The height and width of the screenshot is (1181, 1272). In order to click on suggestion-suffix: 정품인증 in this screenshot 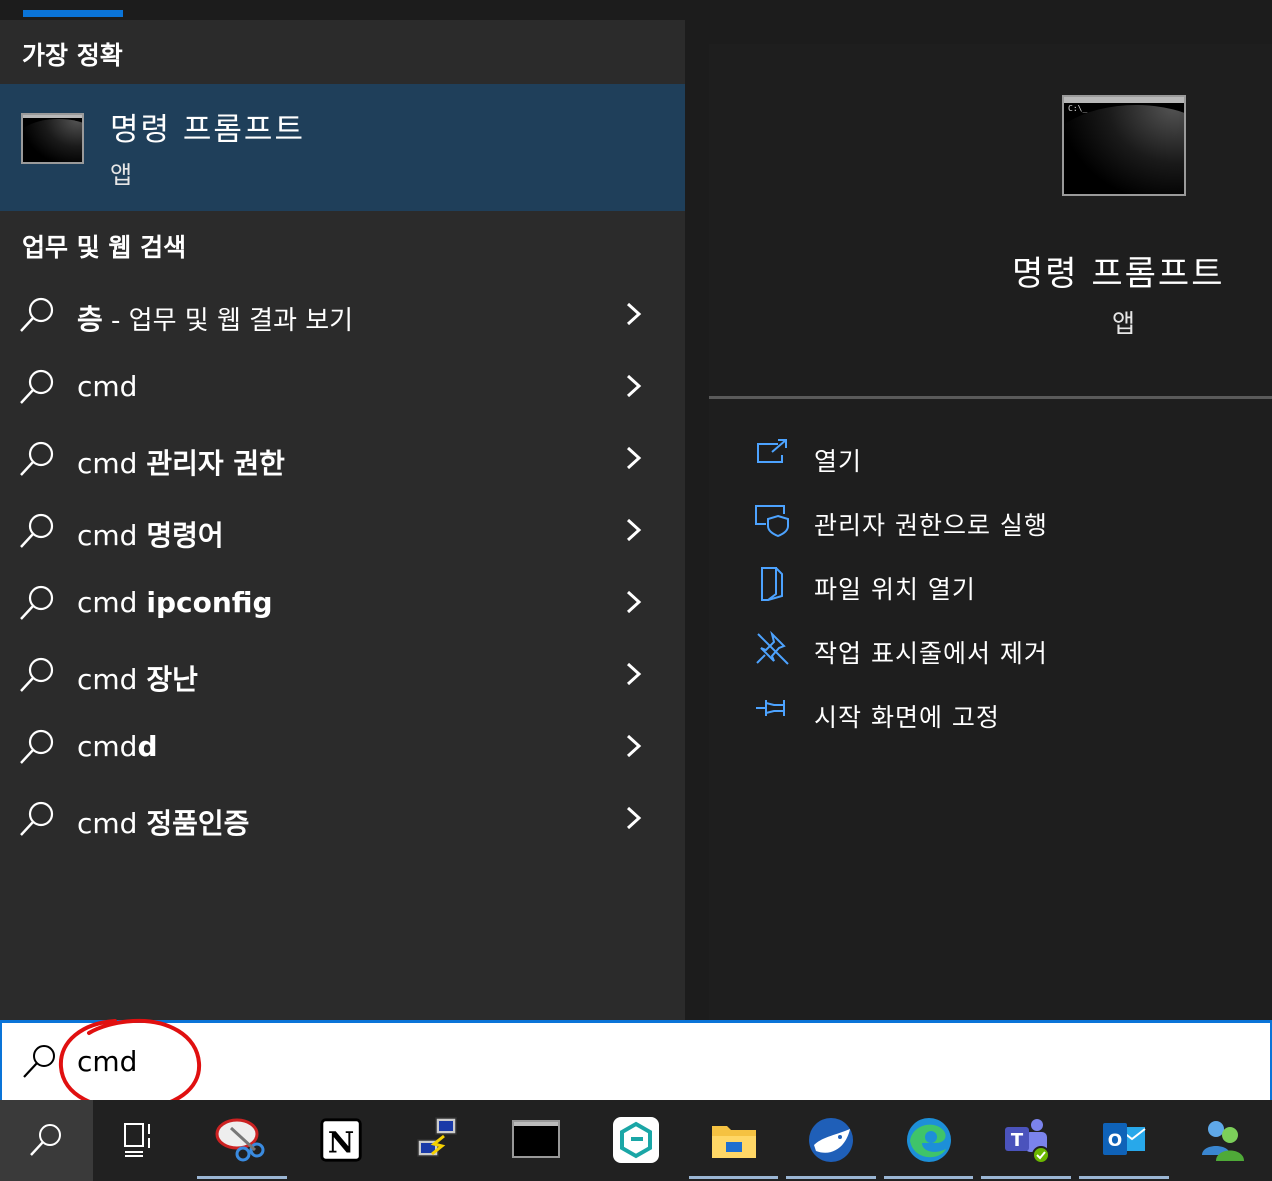, I will do `click(198, 823)`.